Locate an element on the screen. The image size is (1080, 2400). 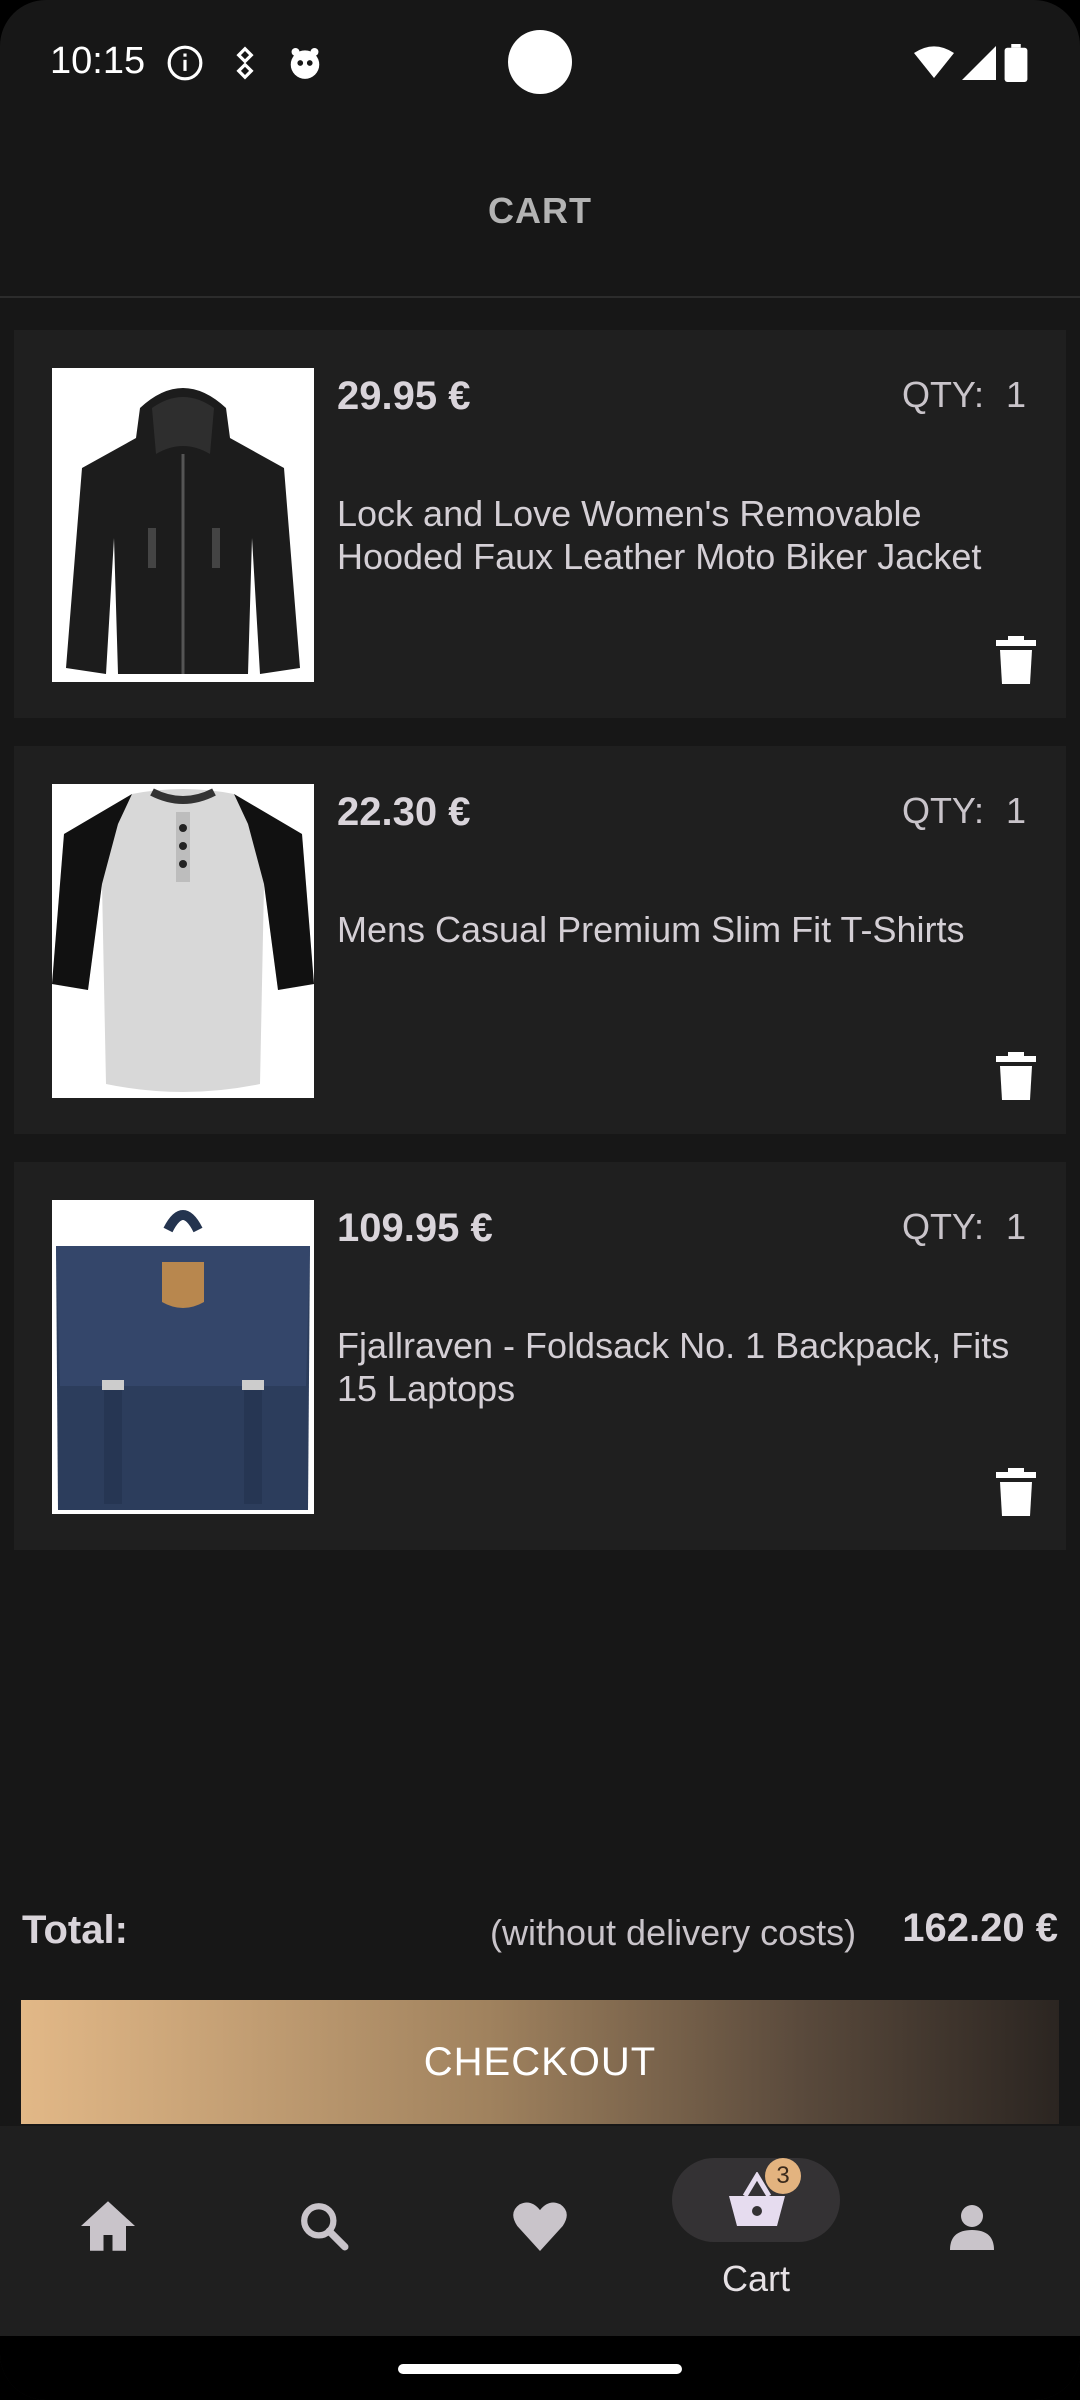
signal-icon is located at coordinates (979, 63).